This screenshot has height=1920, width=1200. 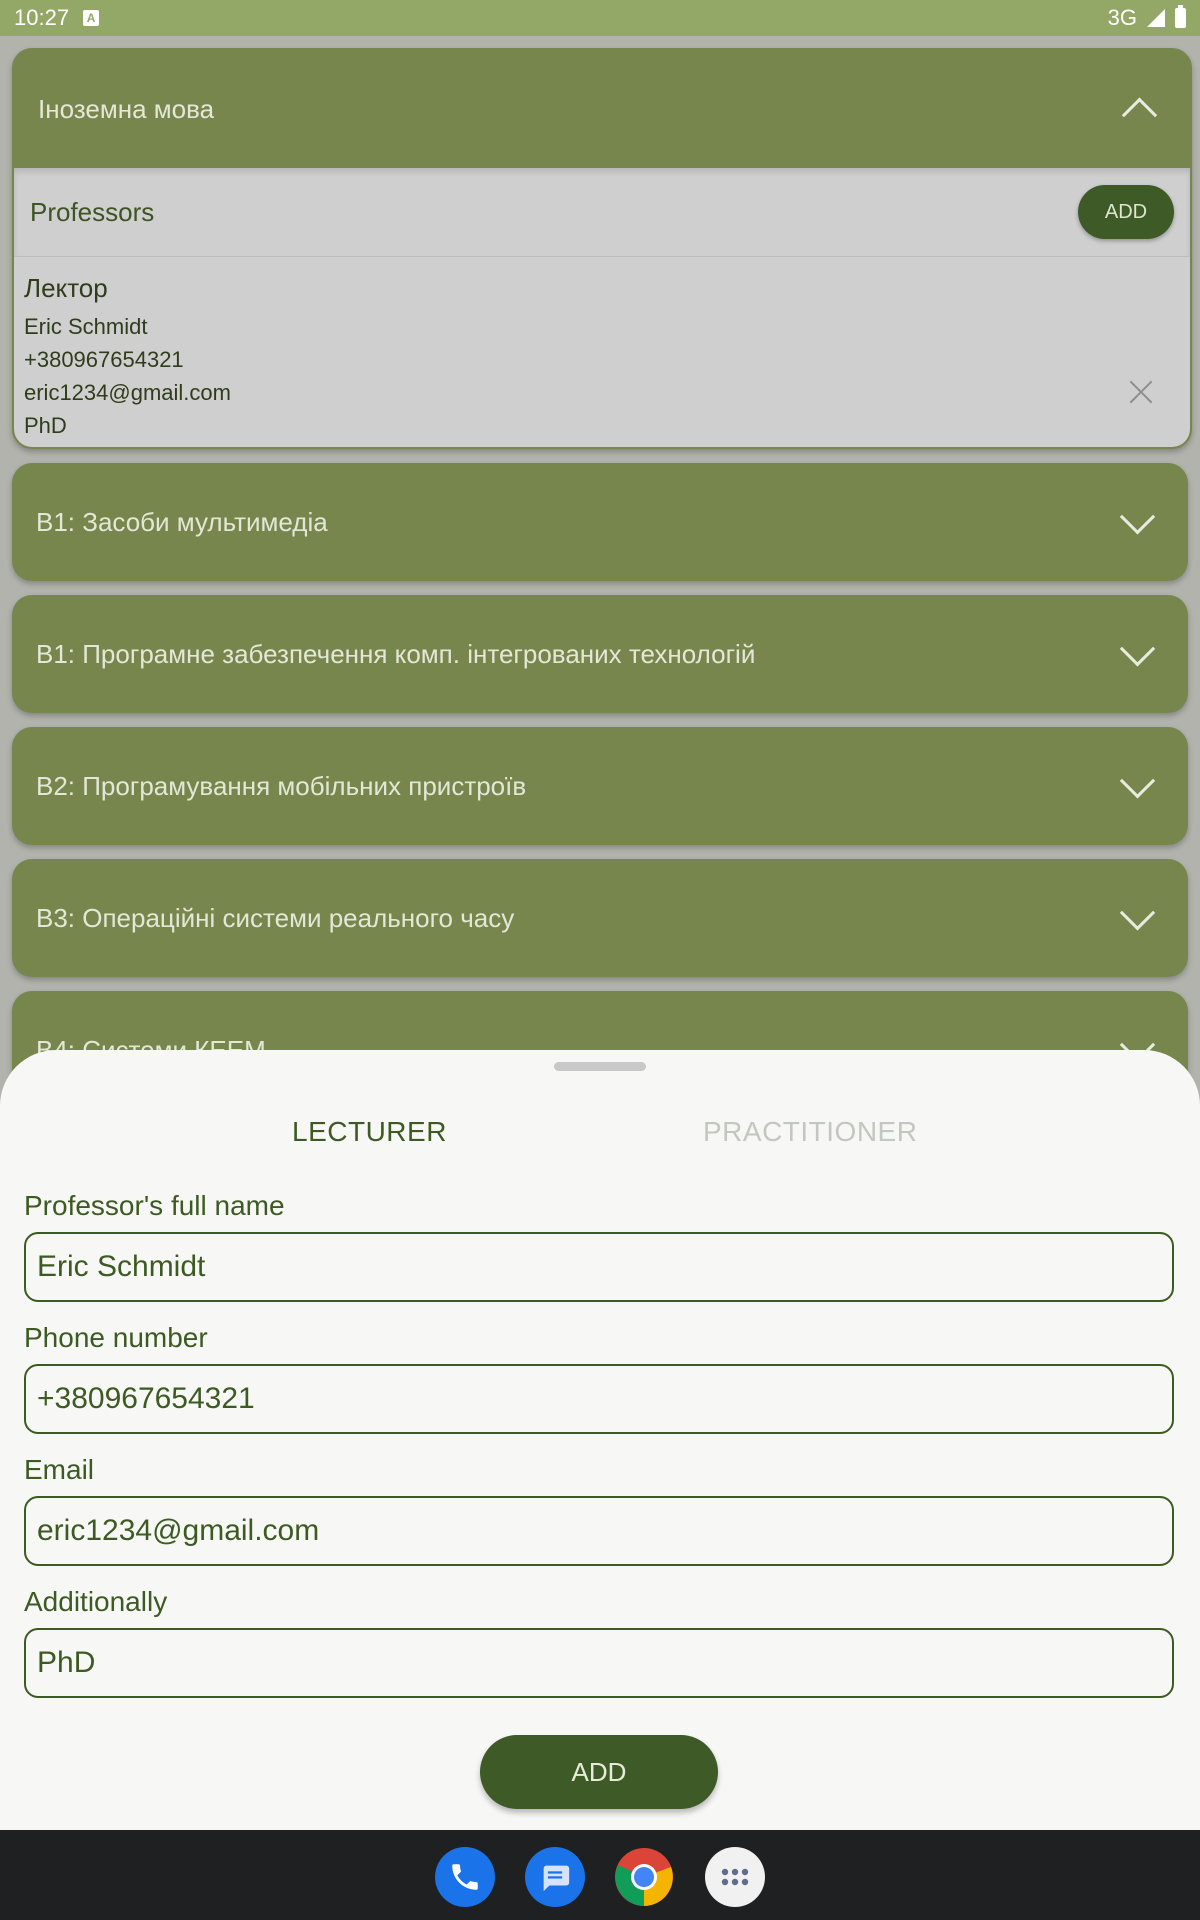 What do you see at coordinates (275, 917) in the screenshot?
I see `accordion-title: В3: Операційні системи реального часу` at bounding box center [275, 917].